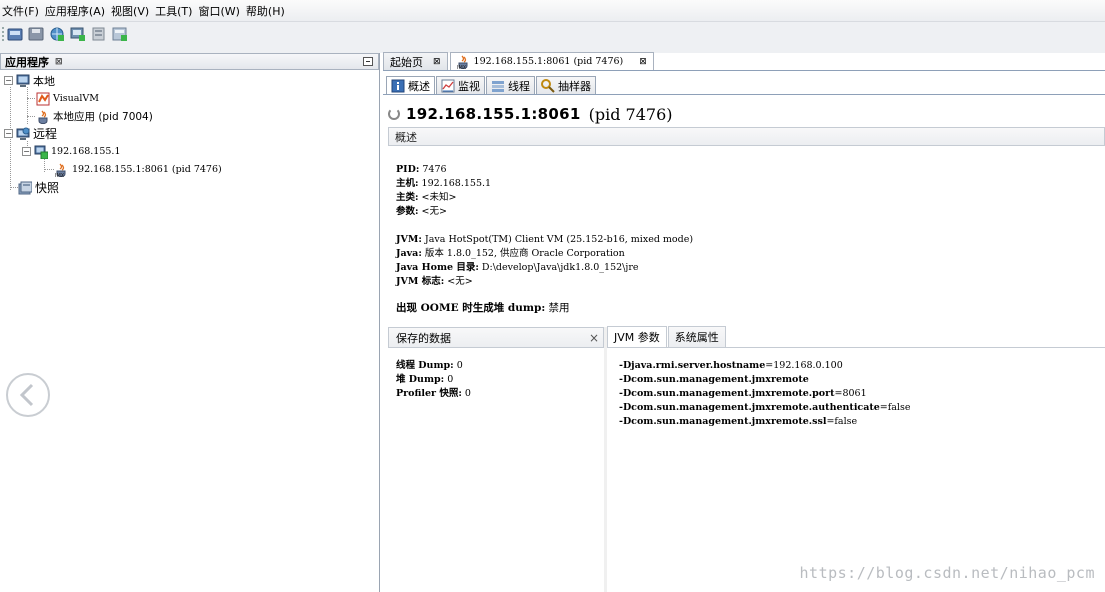 Image resolution: width=1105 pixels, height=592 pixels. What do you see at coordinates (467, 393) in the screenshot?
I see `profiler-snapshot-value: 0` at bounding box center [467, 393].